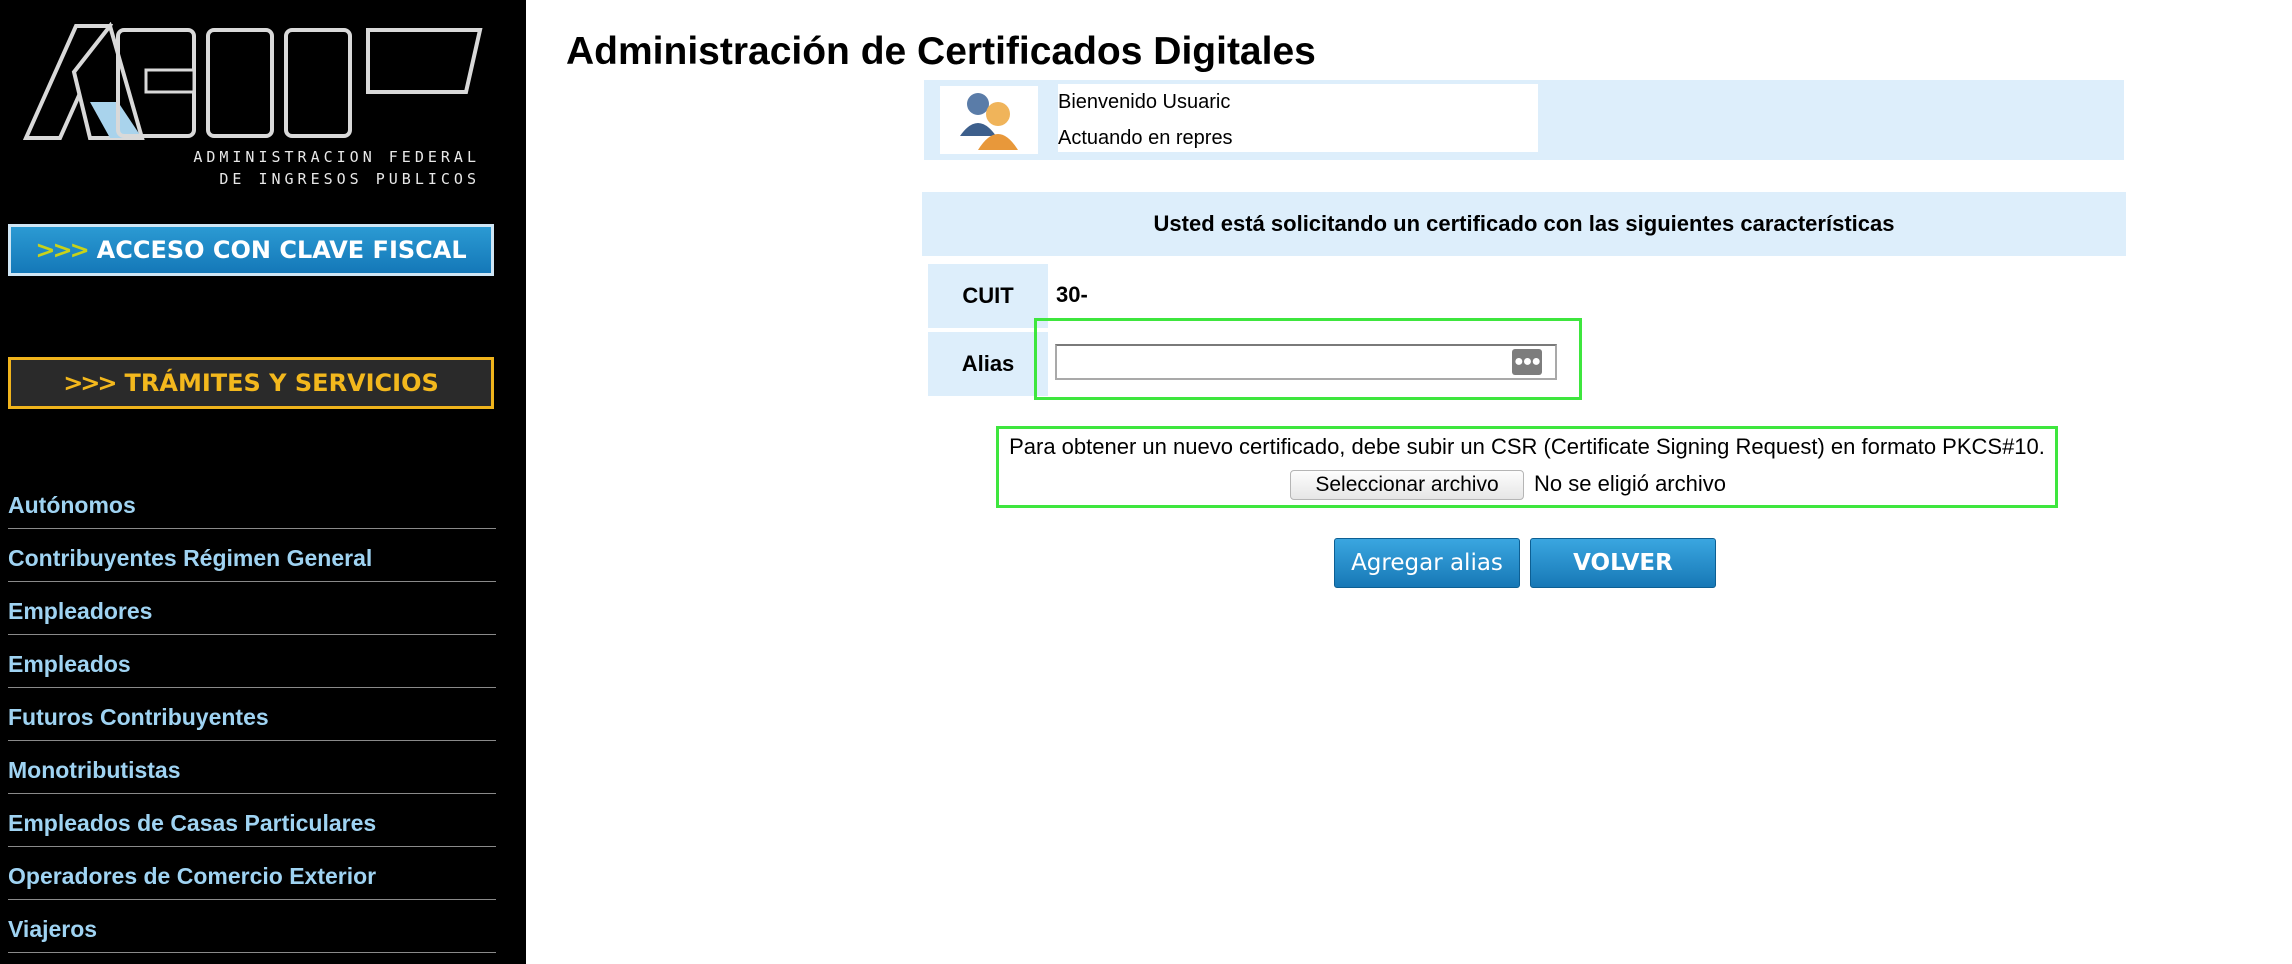 Image resolution: width=2292 pixels, height=964 pixels. Describe the element at coordinates (281, 383) in the screenshot. I see `tramites-servicios-label: TRÁMITES Y SERVICIOS` at that location.